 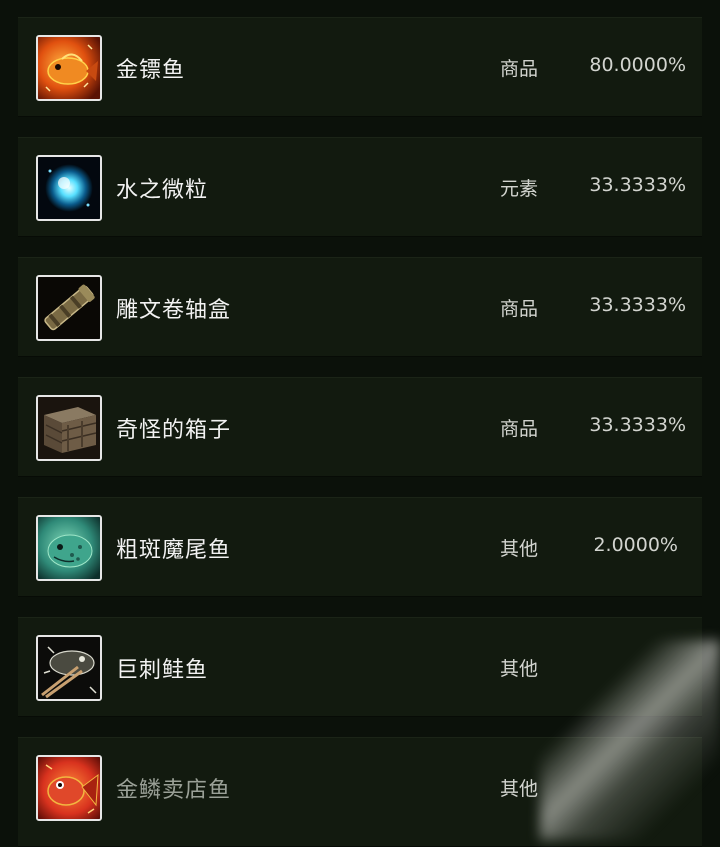 I want to click on wooden-crate-icon, so click(x=69, y=428).